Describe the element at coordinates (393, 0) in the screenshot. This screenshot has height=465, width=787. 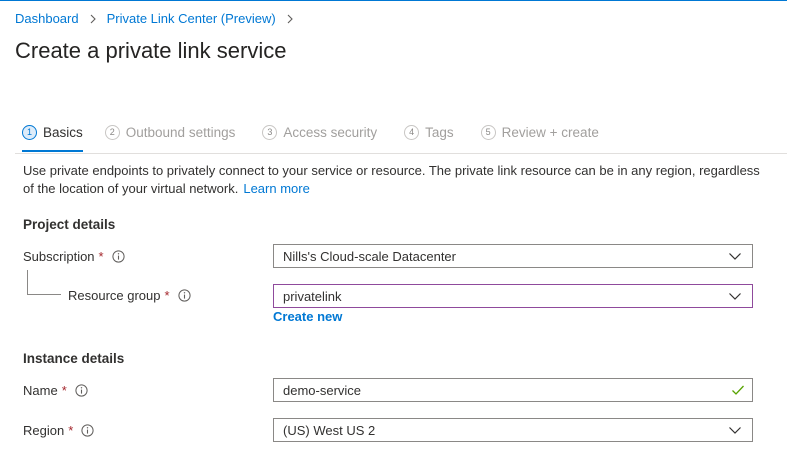
I see `top-accent-line` at that location.